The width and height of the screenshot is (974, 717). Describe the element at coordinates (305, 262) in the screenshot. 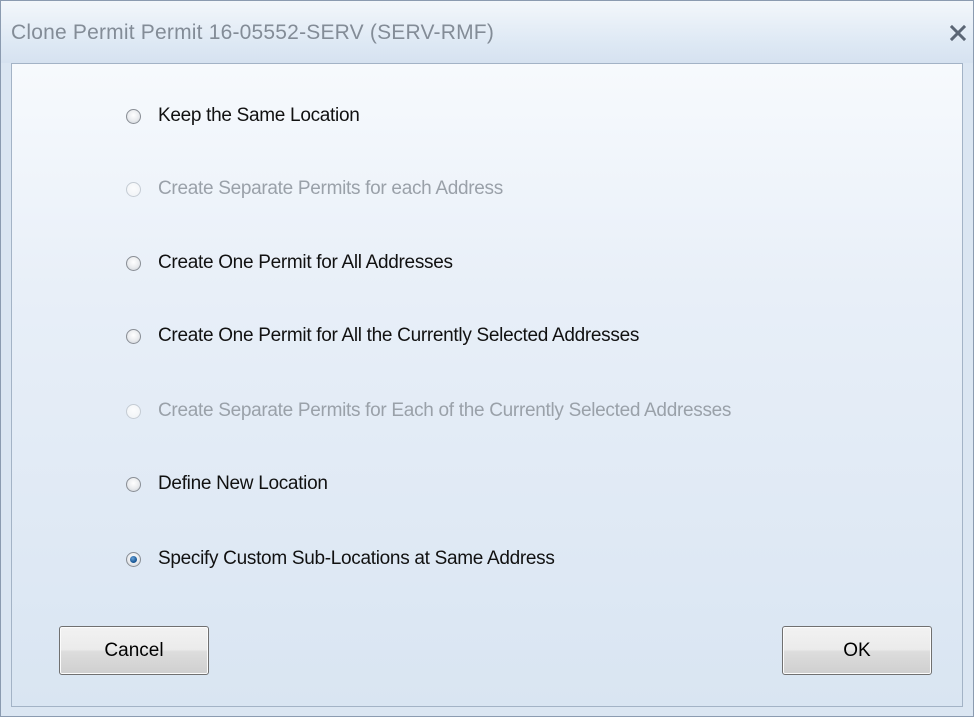

I see `option-label: Create One Permit for All Addresses` at that location.